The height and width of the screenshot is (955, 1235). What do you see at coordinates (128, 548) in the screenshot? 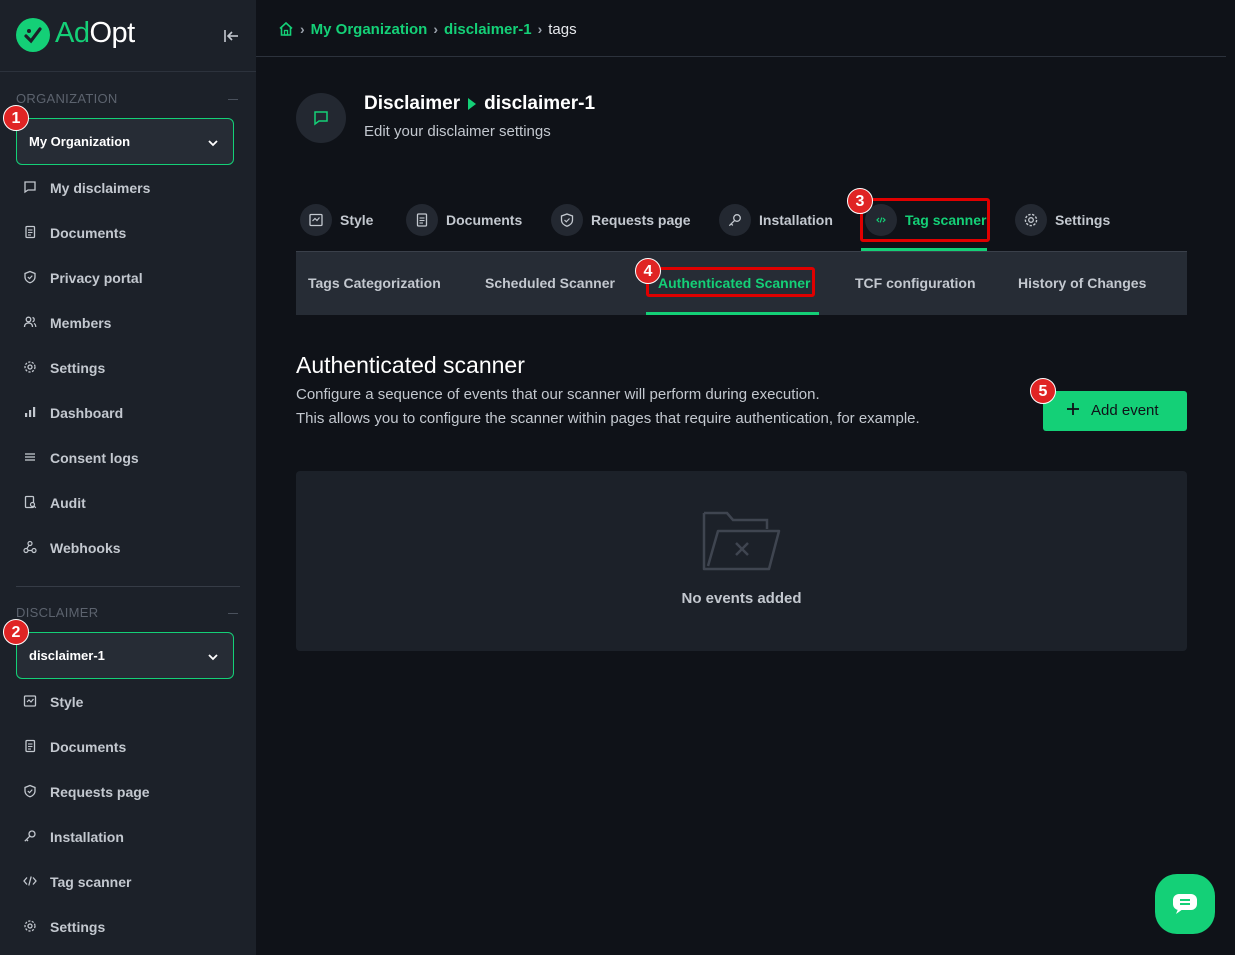
I see `sidebar-item-webhooks: Webhooks` at bounding box center [128, 548].